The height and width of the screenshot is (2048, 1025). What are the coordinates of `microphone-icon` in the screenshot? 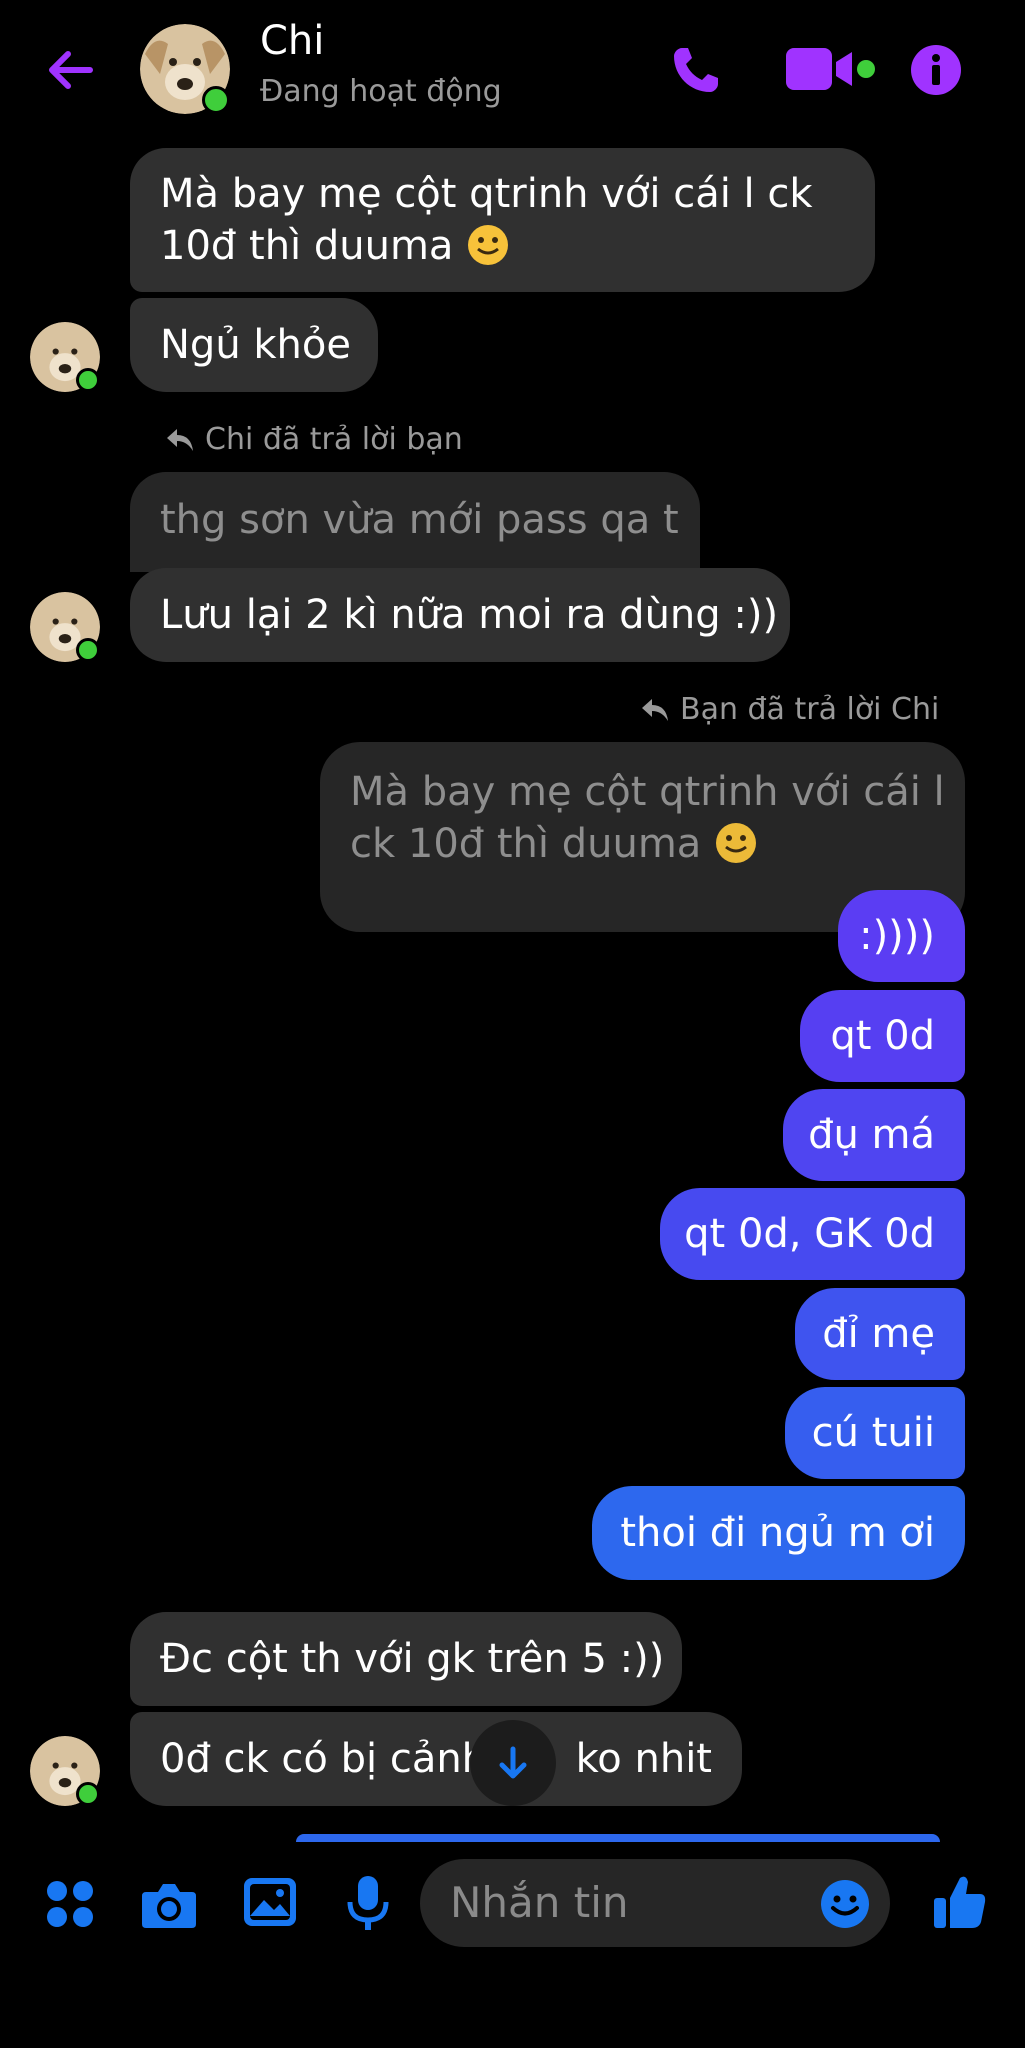 It's located at (368, 1903).